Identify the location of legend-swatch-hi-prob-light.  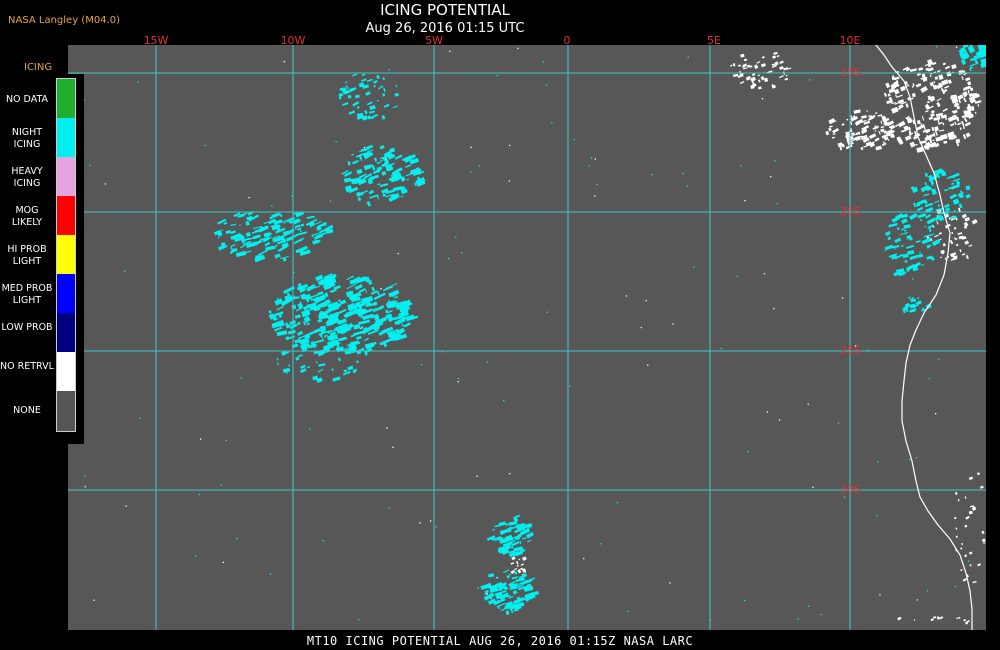
(66, 254).